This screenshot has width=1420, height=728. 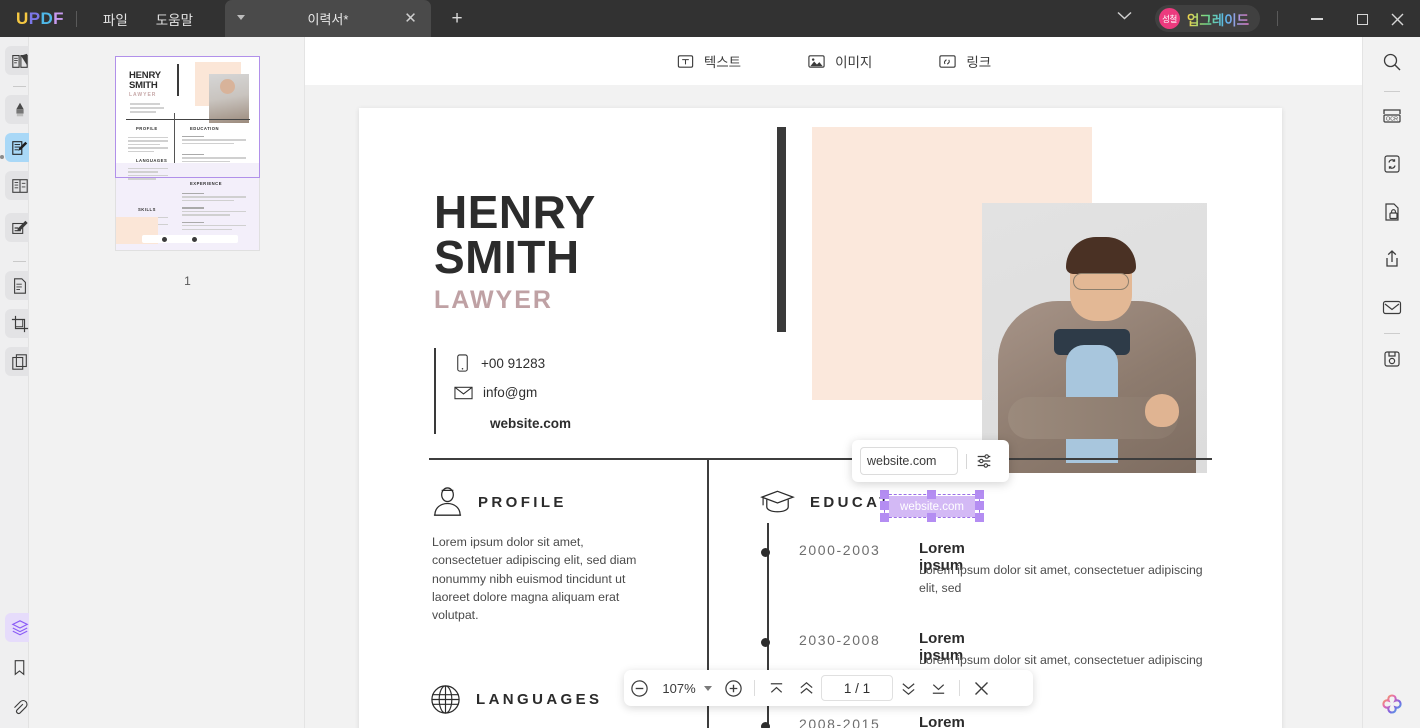 I want to click on save-disk-icon, so click(x=1392, y=359).